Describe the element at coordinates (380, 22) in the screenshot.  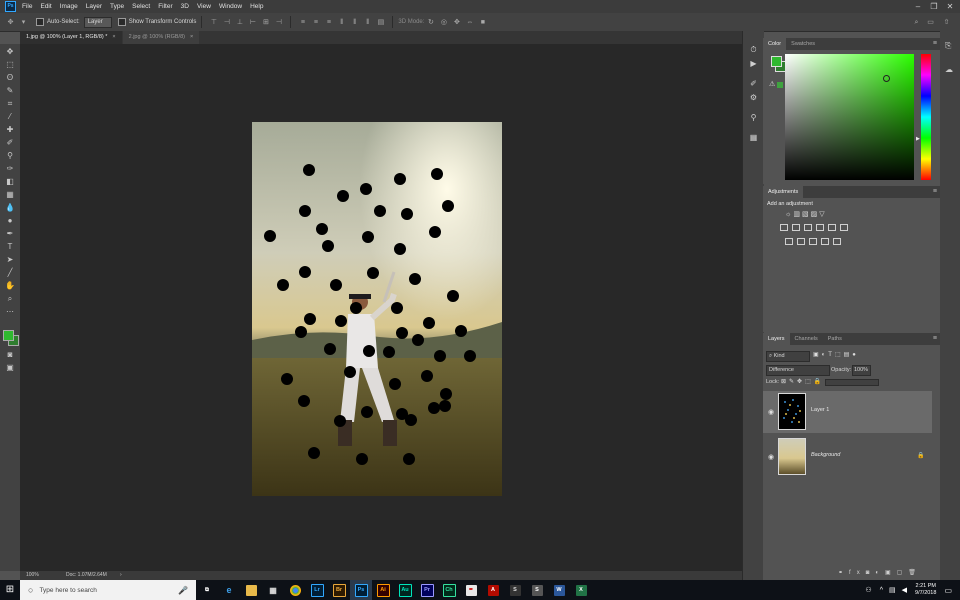
I see `auto-align-icon: ▤` at that location.